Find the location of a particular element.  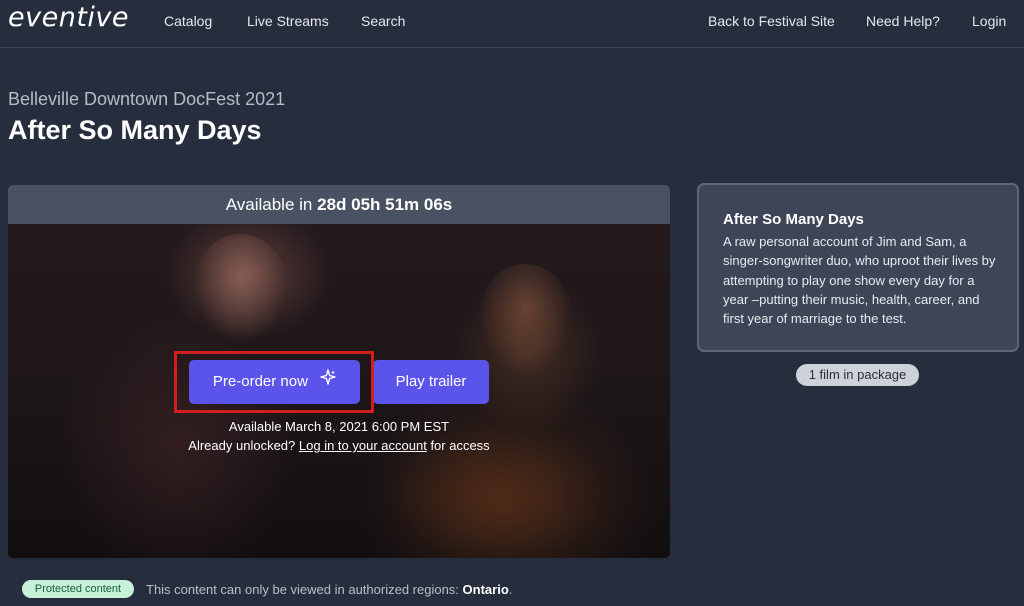

nav-link-login: Login is located at coordinates (989, 21).